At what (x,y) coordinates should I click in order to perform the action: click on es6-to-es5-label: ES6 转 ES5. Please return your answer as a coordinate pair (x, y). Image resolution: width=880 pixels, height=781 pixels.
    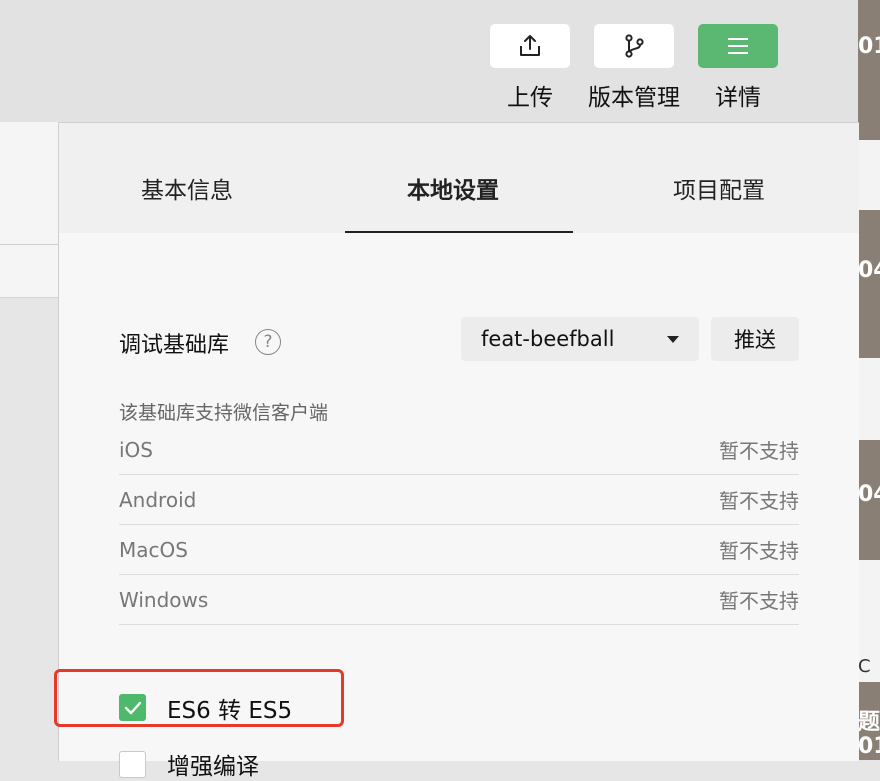
    Looking at the image, I should click on (230, 711).